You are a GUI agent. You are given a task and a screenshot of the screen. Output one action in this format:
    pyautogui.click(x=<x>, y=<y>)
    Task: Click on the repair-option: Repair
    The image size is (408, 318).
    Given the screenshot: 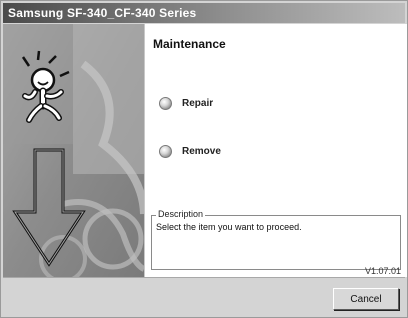 What is the action you would take?
    pyautogui.click(x=186, y=103)
    